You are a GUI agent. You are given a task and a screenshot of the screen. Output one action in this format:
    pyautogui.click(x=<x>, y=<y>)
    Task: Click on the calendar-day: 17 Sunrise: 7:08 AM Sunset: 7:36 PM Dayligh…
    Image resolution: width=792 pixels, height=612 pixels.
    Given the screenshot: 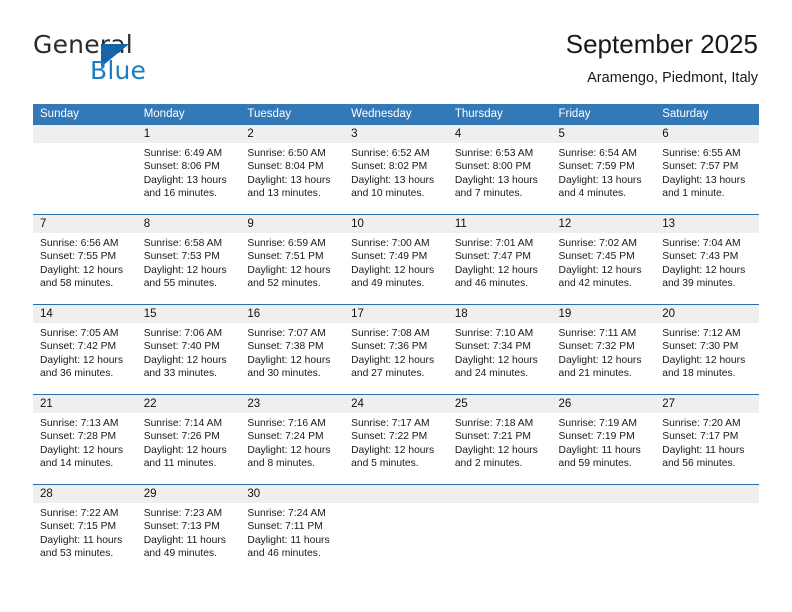 What is the action you would take?
    pyautogui.click(x=396, y=349)
    